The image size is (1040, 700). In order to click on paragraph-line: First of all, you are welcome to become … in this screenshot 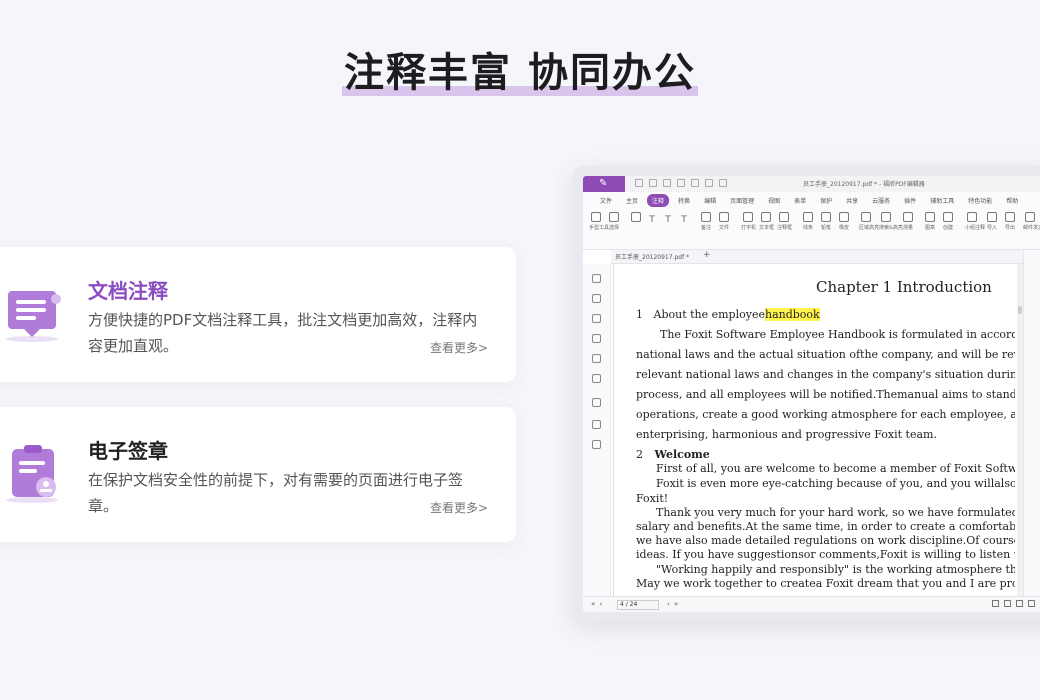, I will do `click(835, 468)`.